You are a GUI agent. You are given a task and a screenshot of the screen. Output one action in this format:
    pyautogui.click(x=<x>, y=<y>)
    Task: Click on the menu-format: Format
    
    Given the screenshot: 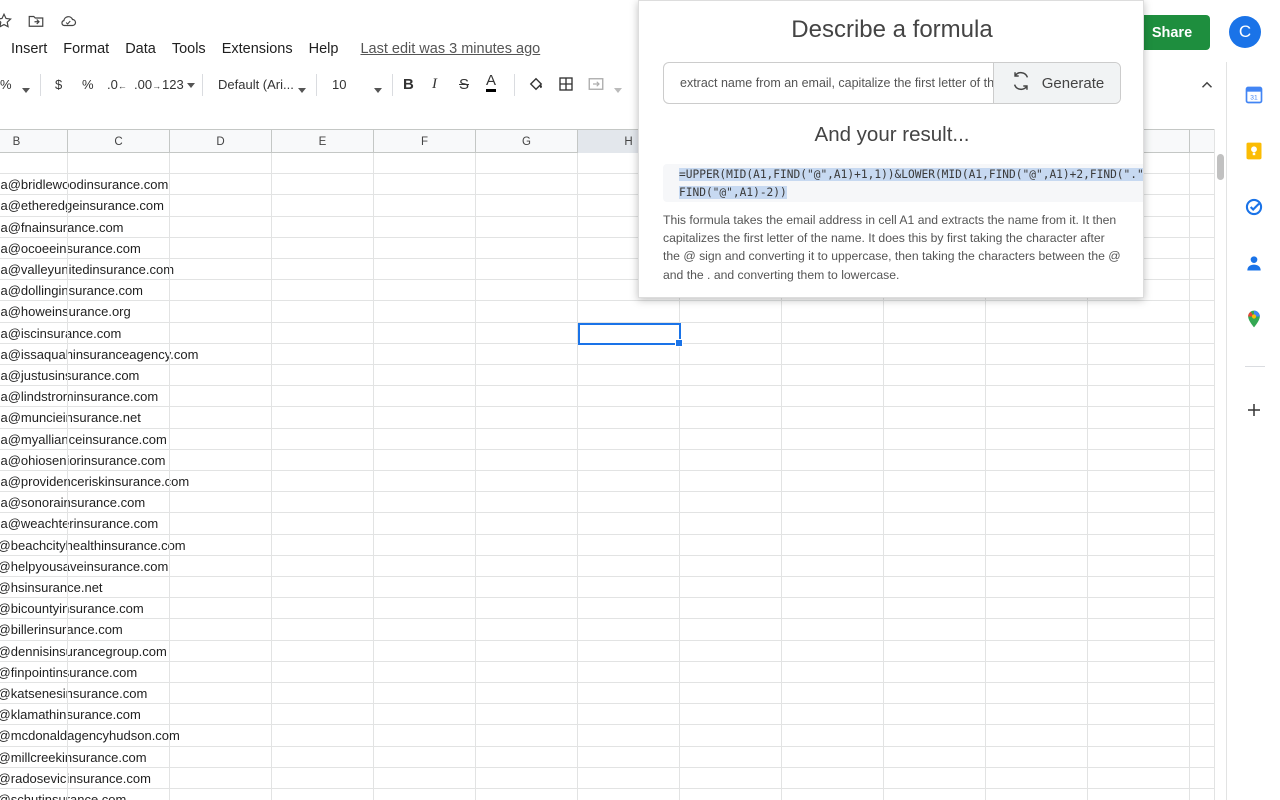 What is the action you would take?
    pyautogui.click(x=86, y=49)
    